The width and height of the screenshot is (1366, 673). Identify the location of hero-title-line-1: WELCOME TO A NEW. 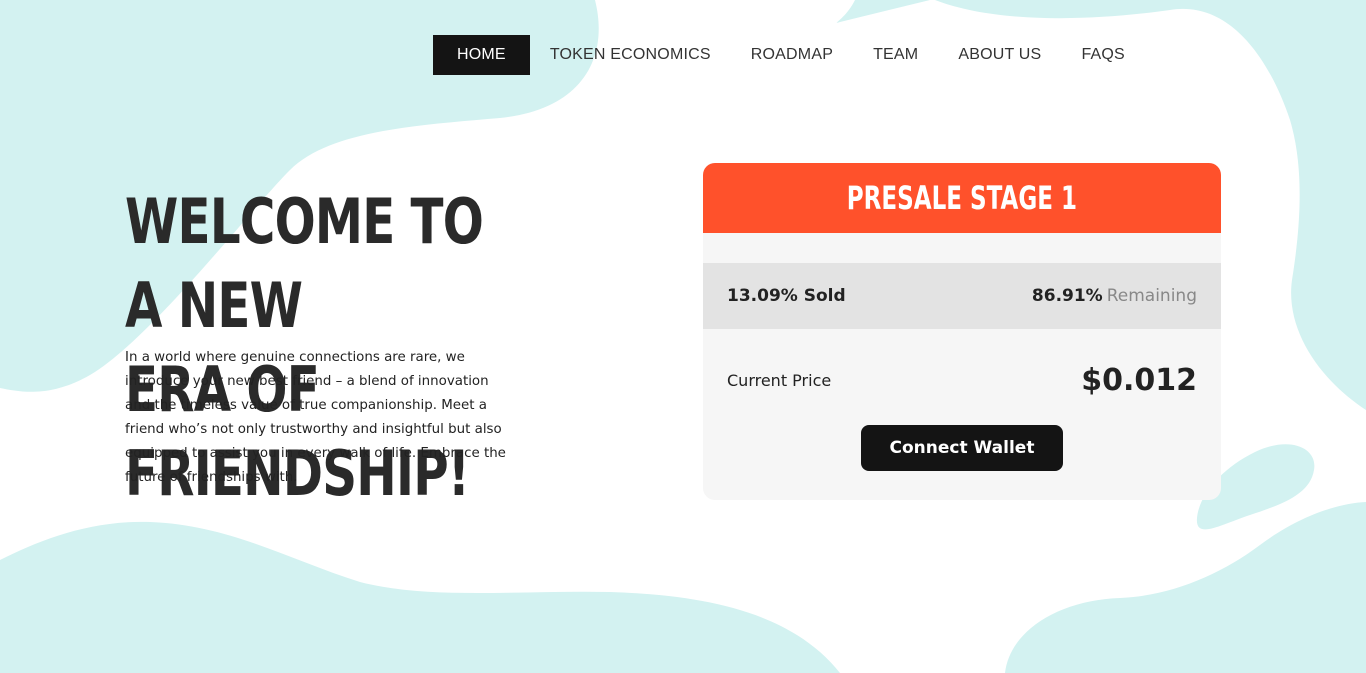
(304, 263).